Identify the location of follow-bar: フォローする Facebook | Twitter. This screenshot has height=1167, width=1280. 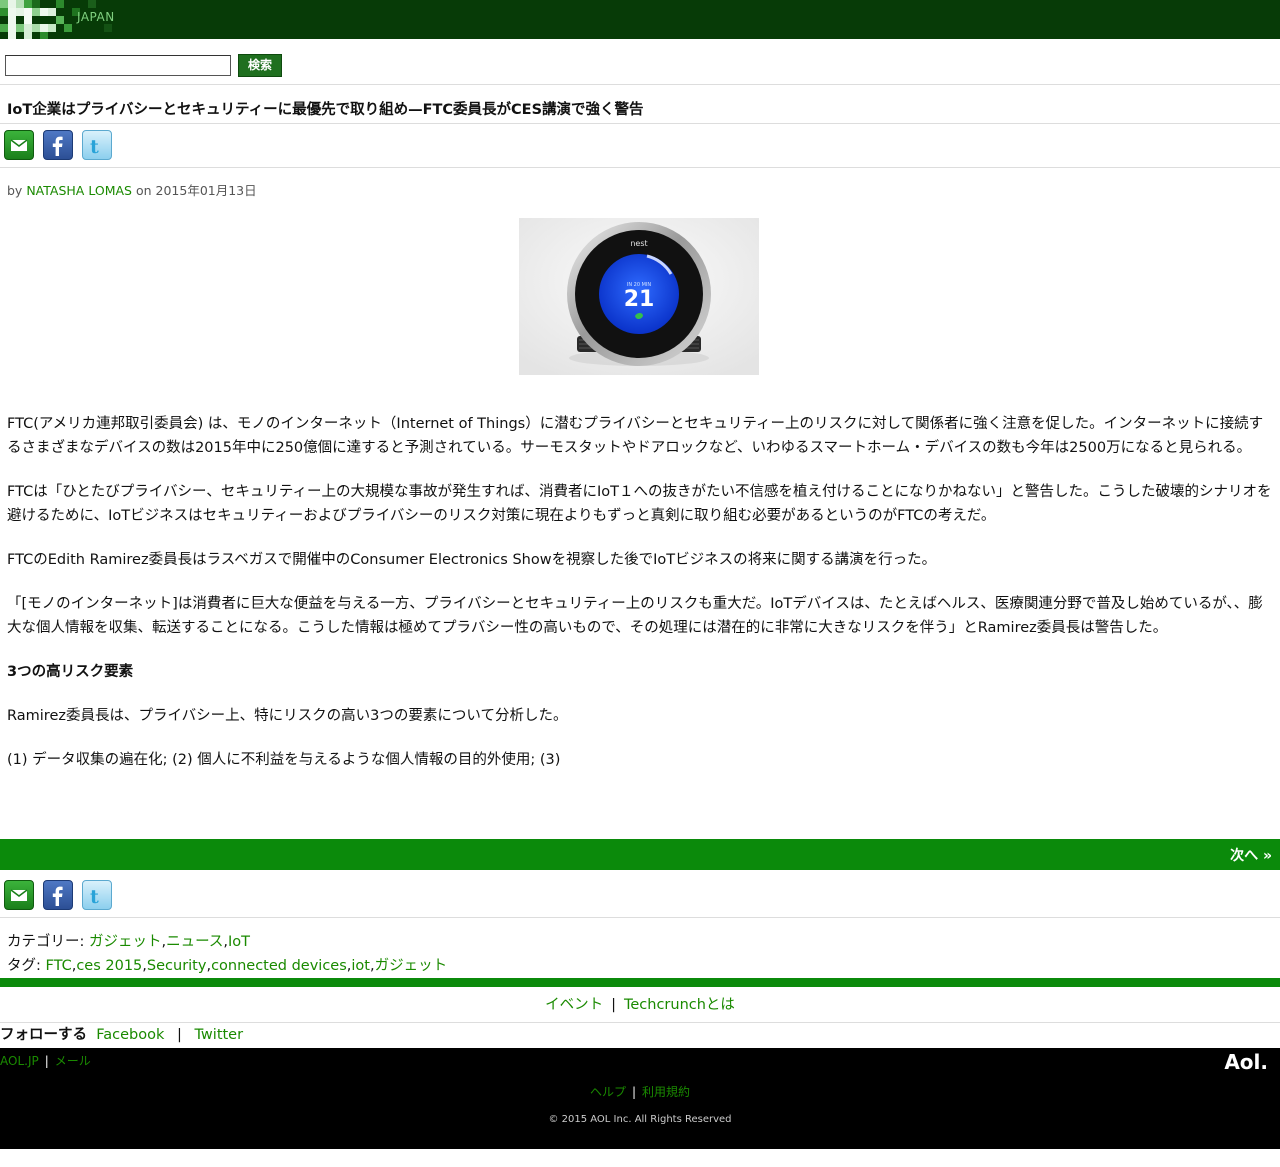
(640, 1035).